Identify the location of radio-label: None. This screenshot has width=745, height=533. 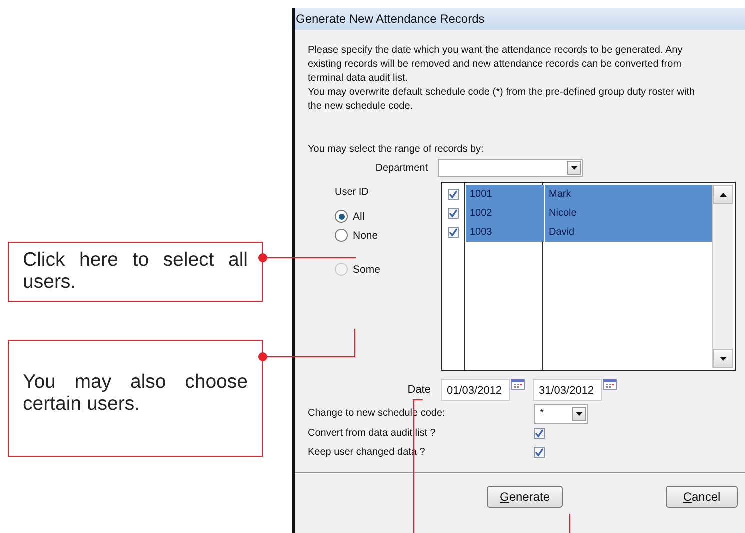
(365, 236).